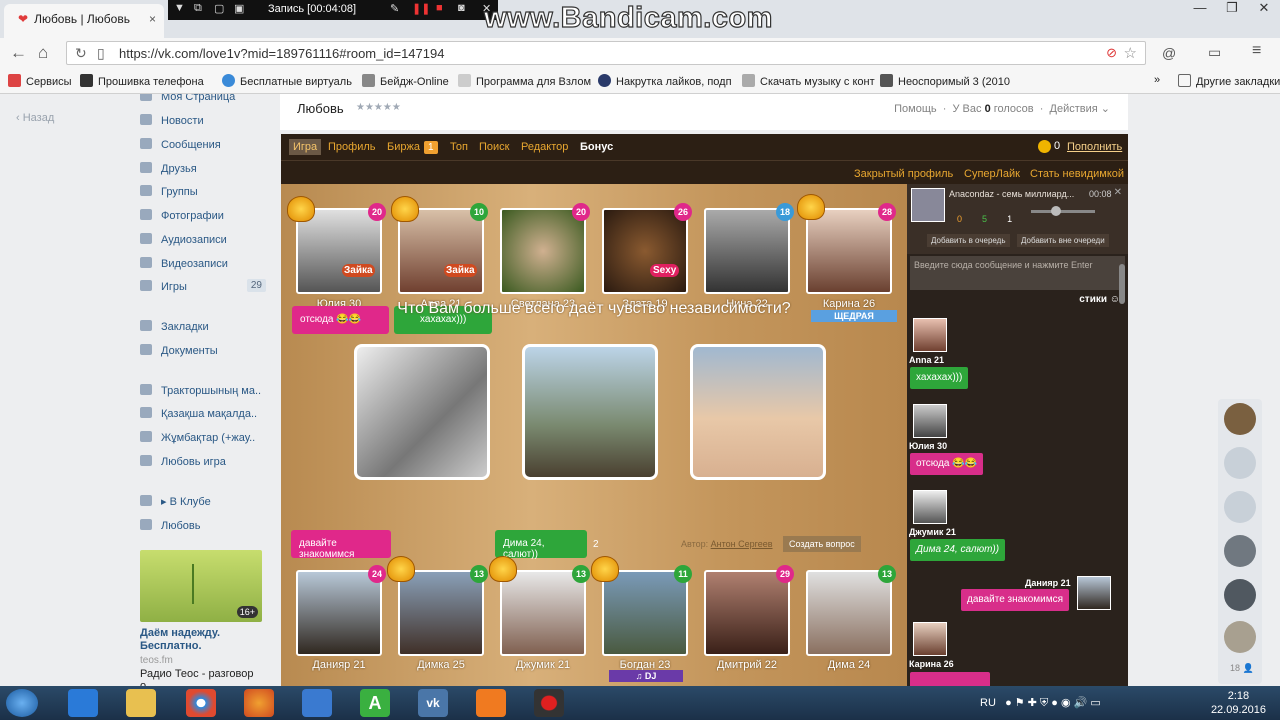 The width and height of the screenshot is (1280, 720). Describe the element at coordinates (1256, 51) in the screenshot. I see `menu-icon: ≡` at that location.